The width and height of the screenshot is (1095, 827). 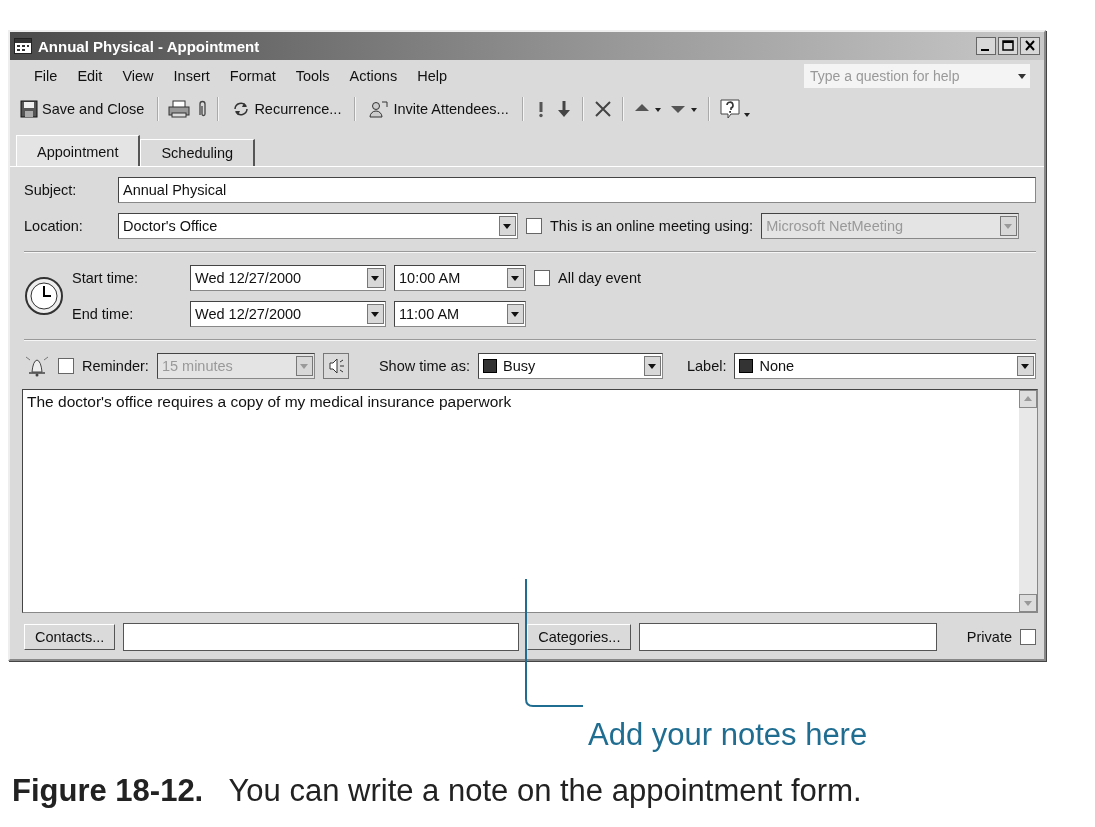 What do you see at coordinates (379, 109) in the screenshot?
I see `people-icon` at bounding box center [379, 109].